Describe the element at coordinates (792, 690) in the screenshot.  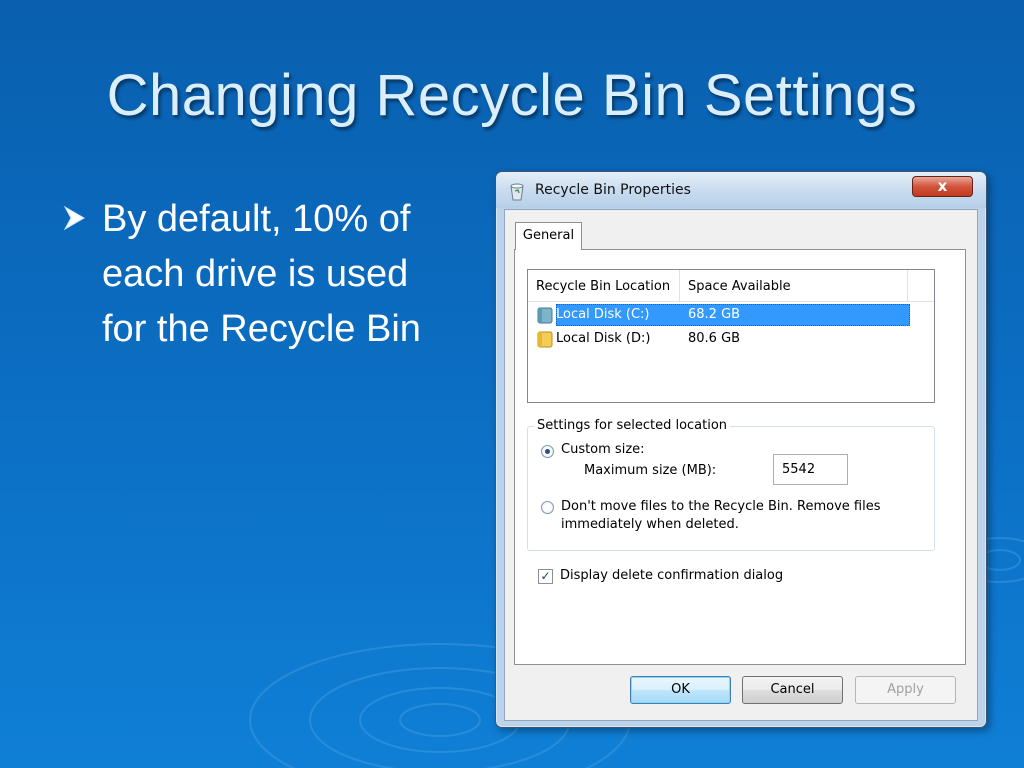
I see `cancel-button: Cancel` at that location.